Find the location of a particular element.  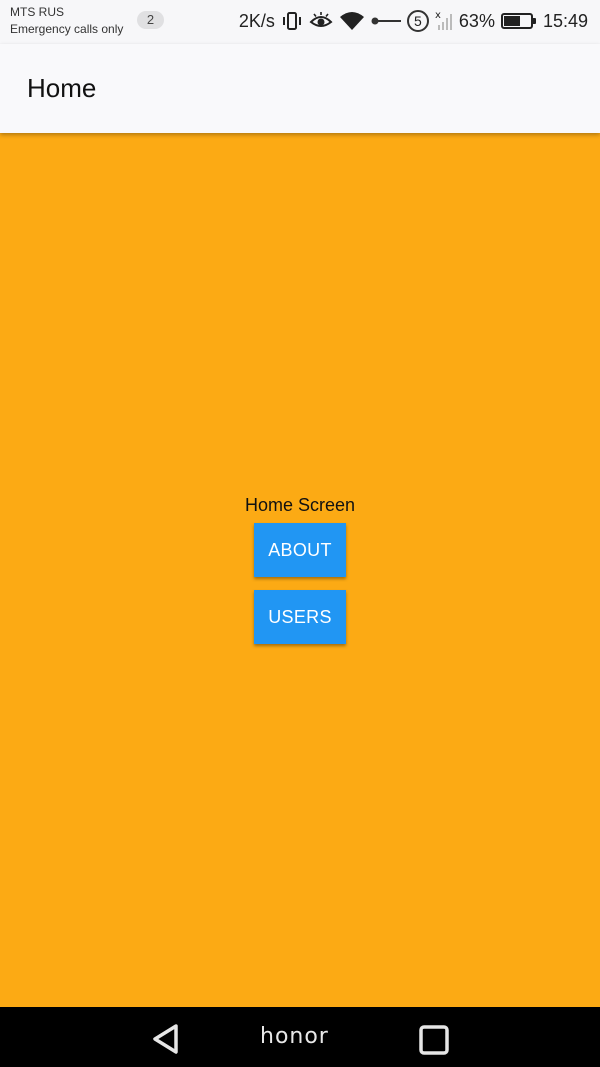

carrier-name: MTS RUS is located at coordinates (37, 12).